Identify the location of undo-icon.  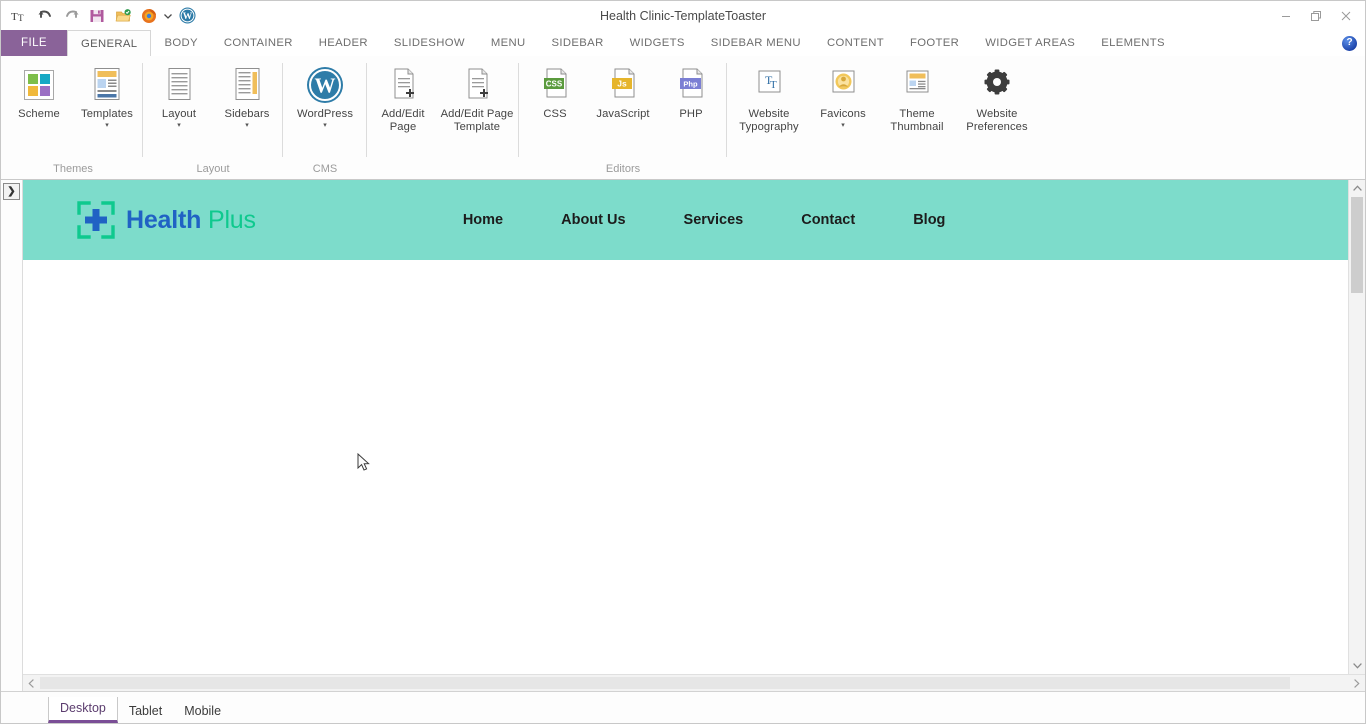
(45, 16).